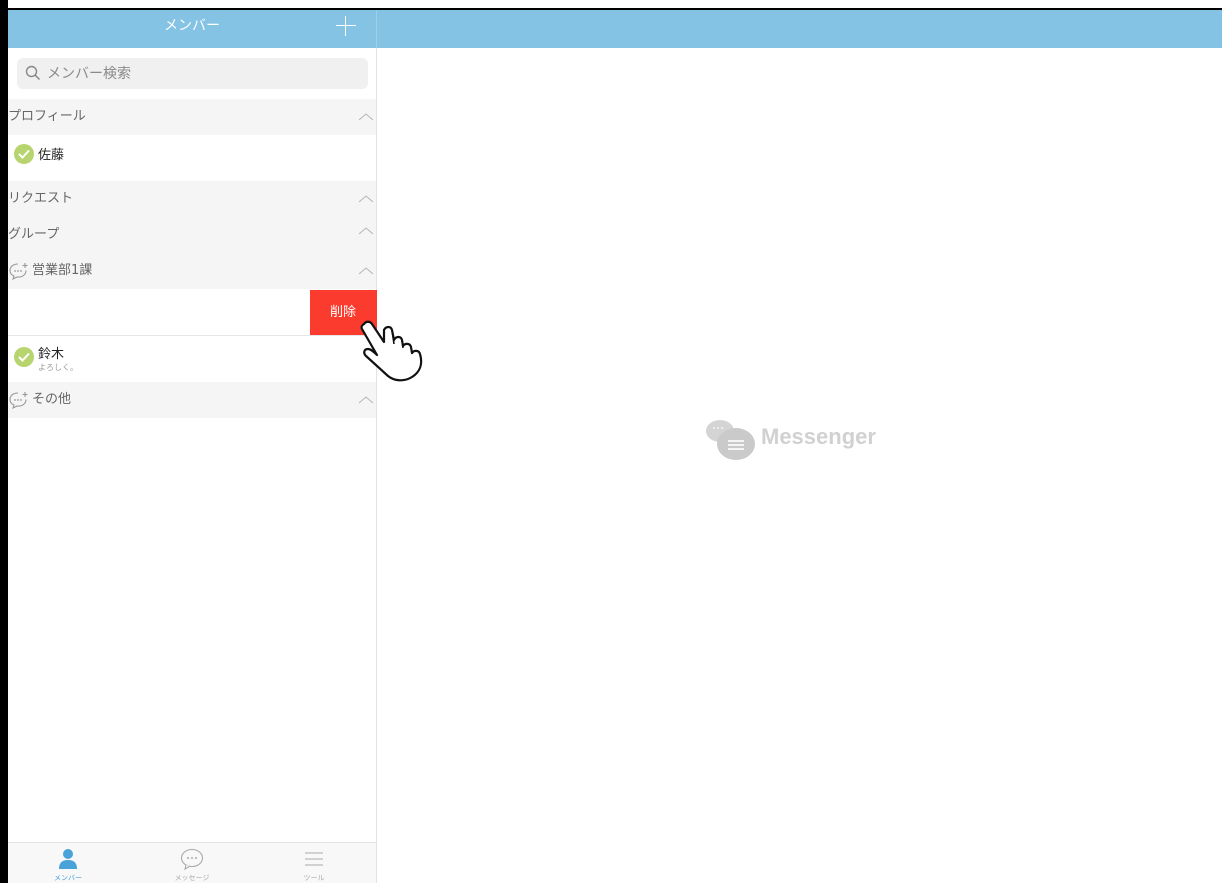  What do you see at coordinates (192, 271) in the screenshot?
I see `group-sales: 営業部1課` at bounding box center [192, 271].